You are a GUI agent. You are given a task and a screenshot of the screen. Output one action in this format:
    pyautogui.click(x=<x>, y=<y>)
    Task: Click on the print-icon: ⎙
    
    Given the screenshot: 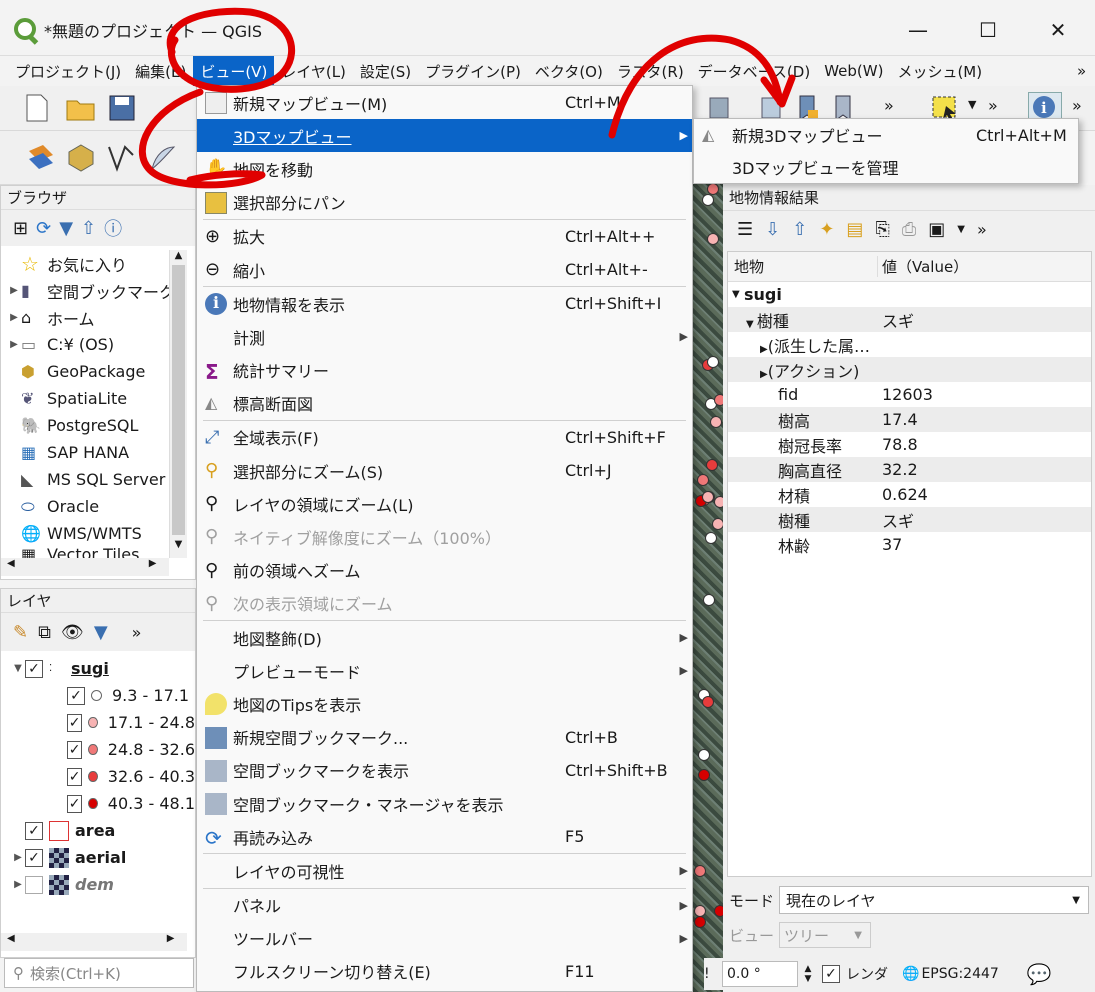 What is the action you would take?
    pyautogui.click(x=909, y=229)
    